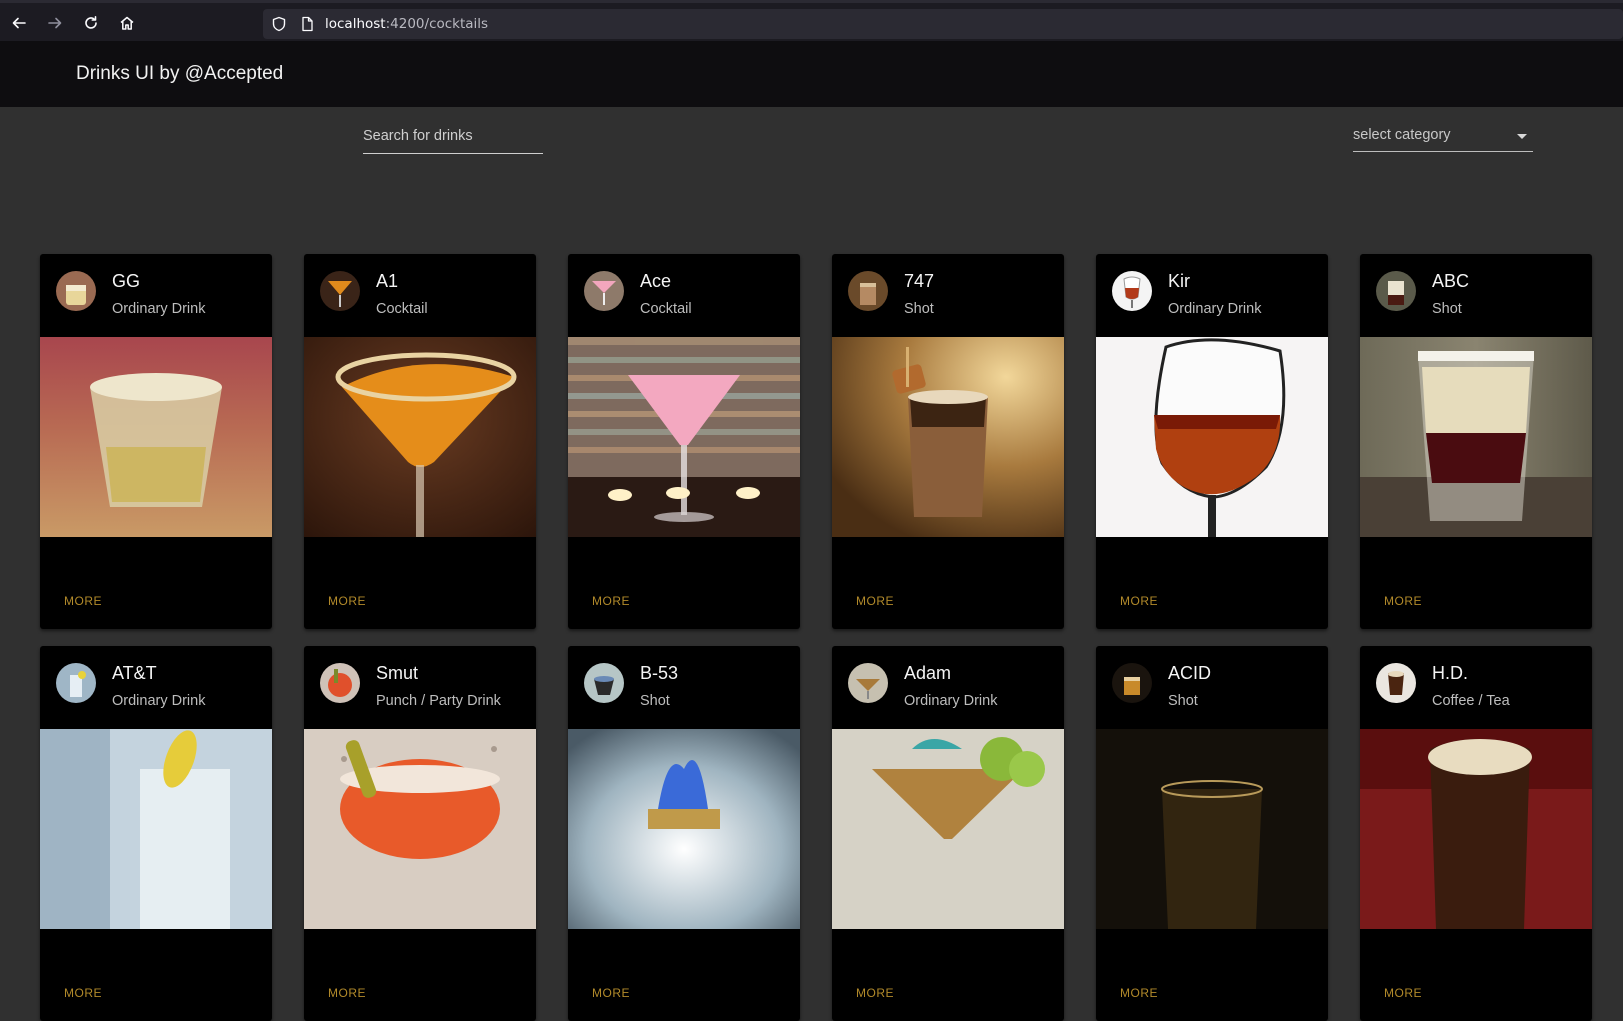 This screenshot has width=1623, height=1021. What do you see at coordinates (656, 281) in the screenshot?
I see `drink-name: Ace` at bounding box center [656, 281].